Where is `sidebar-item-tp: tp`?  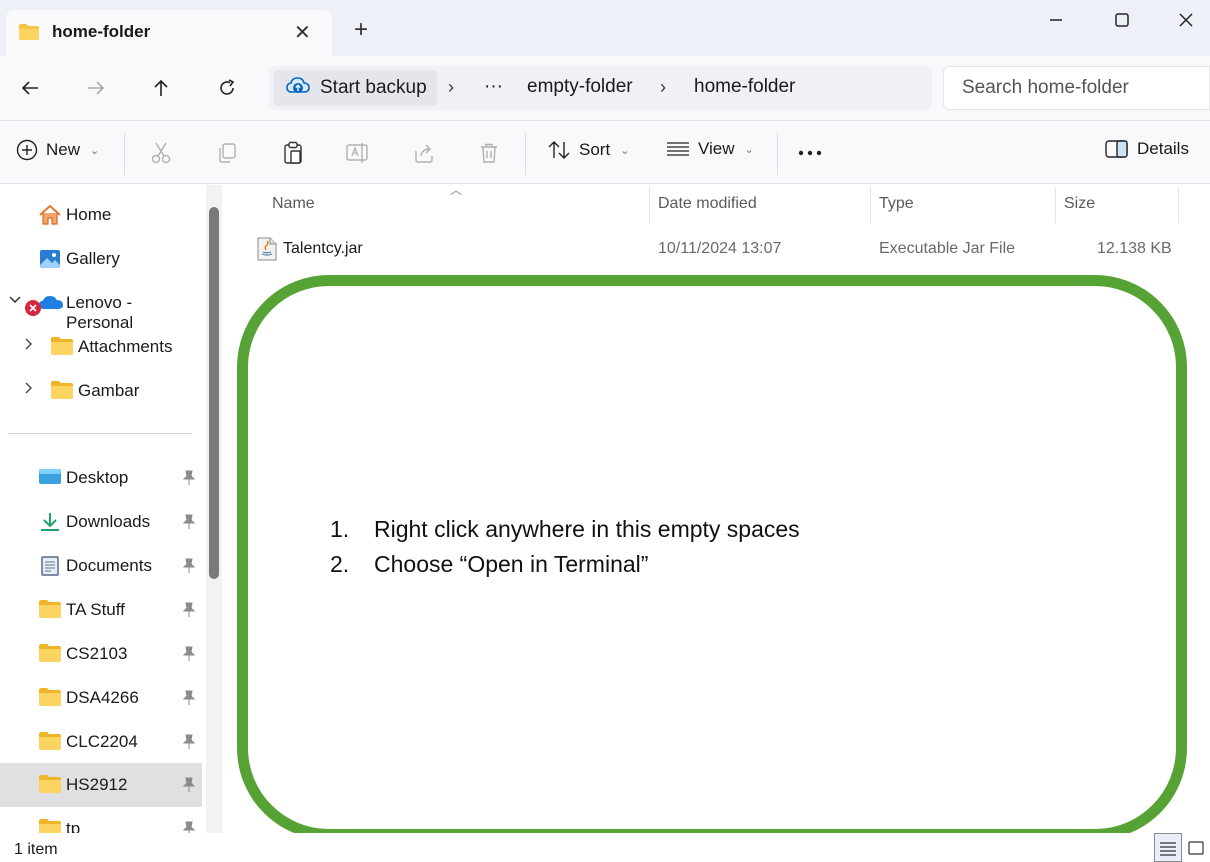 sidebar-item-tp: tp is located at coordinates (101, 820).